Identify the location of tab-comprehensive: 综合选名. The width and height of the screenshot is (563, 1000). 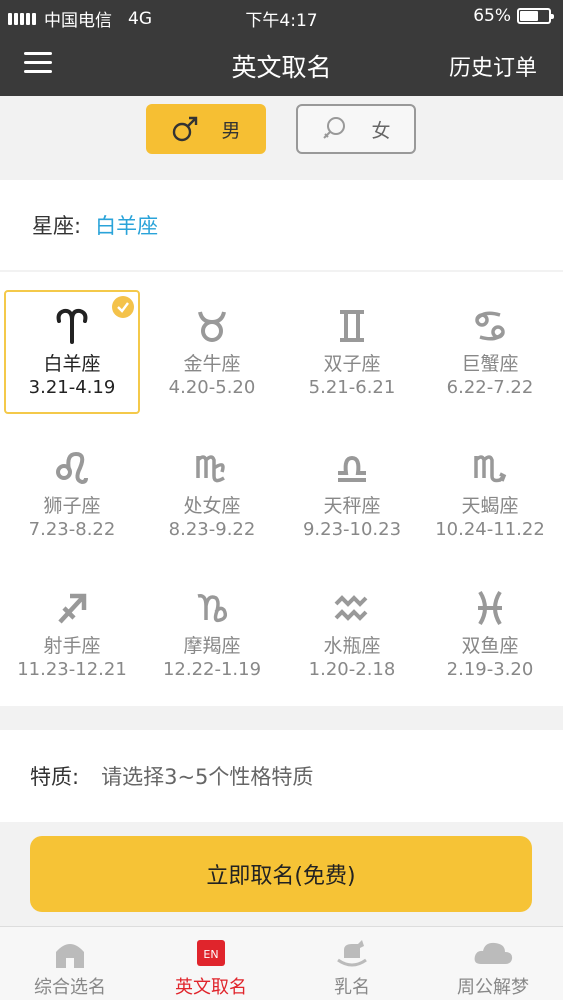
(70, 966).